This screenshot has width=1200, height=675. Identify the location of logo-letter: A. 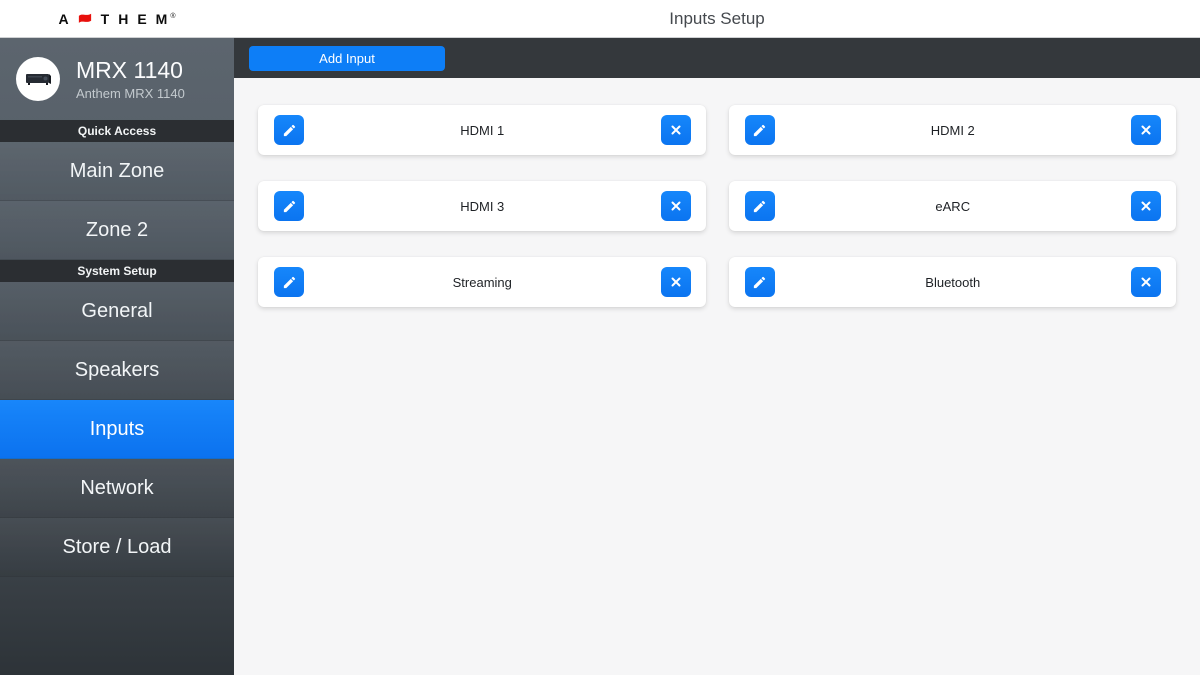
(63, 18).